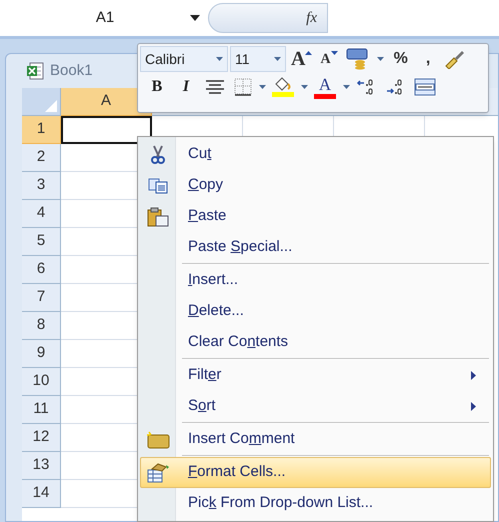 The image size is (499, 522). What do you see at coordinates (41, 382) in the screenshot?
I see `row-header: 10` at bounding box center [41, 382].